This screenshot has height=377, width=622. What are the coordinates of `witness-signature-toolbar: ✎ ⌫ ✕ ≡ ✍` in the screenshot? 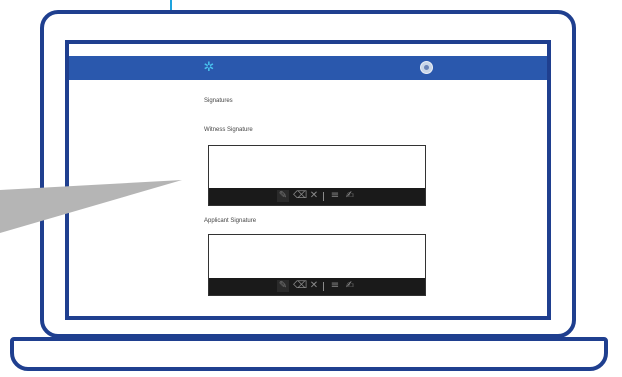 It's located at (317, 196).